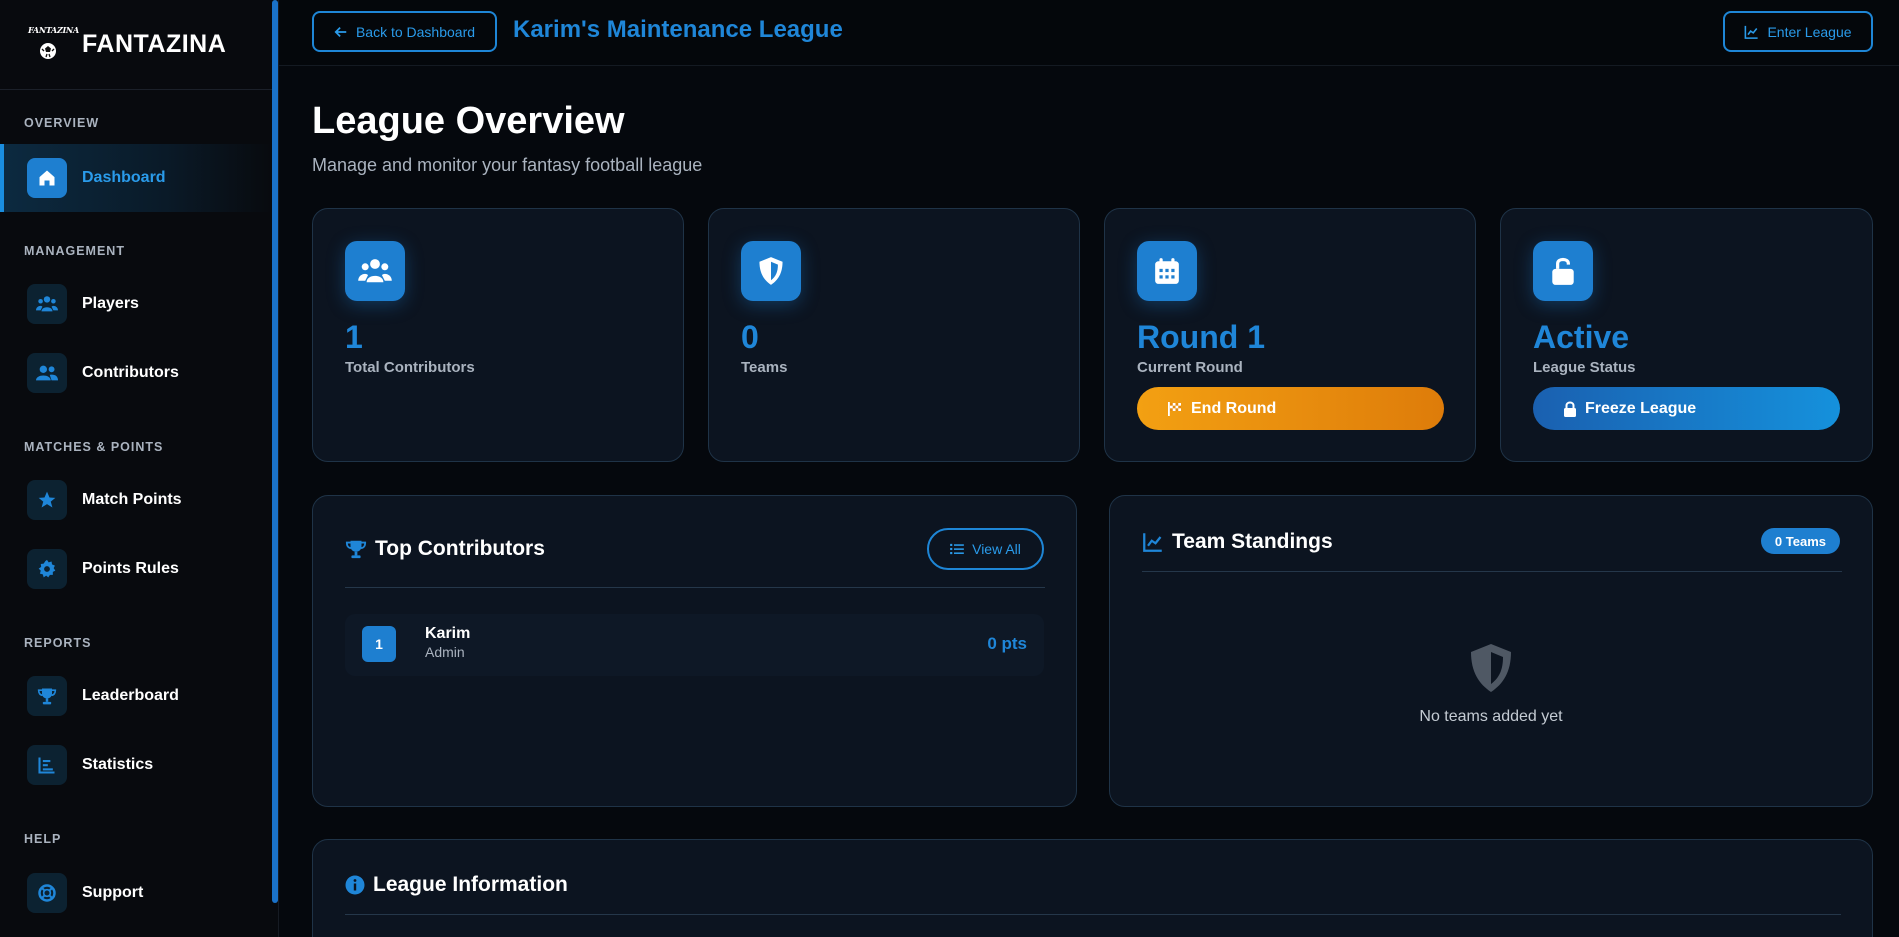 The width and height of the screenshot is (1899, 937). Describe the element at coordinates (448, 633) in the screenshot. I see `contributor-name: Karim` at that location.